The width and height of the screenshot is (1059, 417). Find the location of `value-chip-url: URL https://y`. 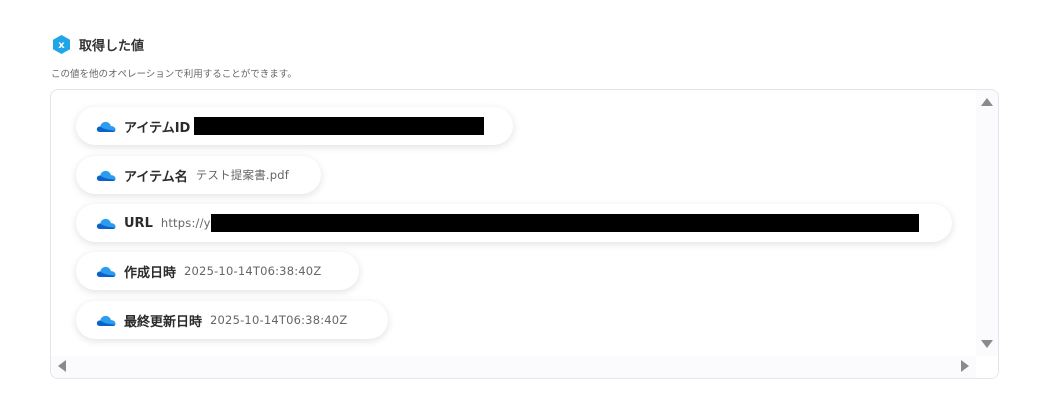

value-chip-url: URL https://y is located at coordinates (514, 223).